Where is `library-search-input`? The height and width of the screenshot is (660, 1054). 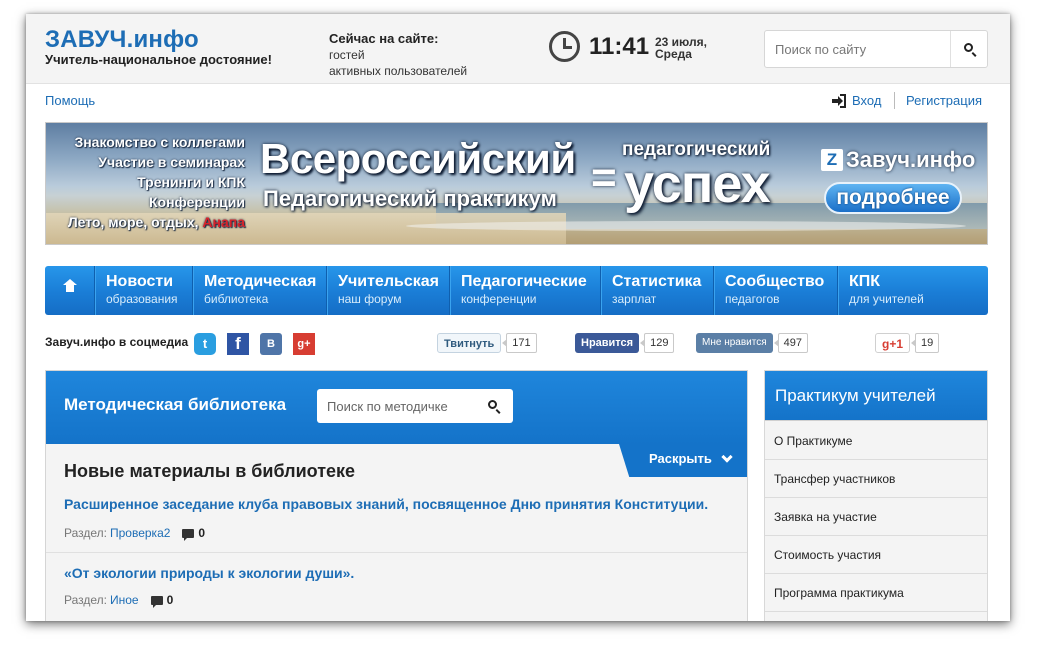 library-search-input is located at coordinates (397, 406).